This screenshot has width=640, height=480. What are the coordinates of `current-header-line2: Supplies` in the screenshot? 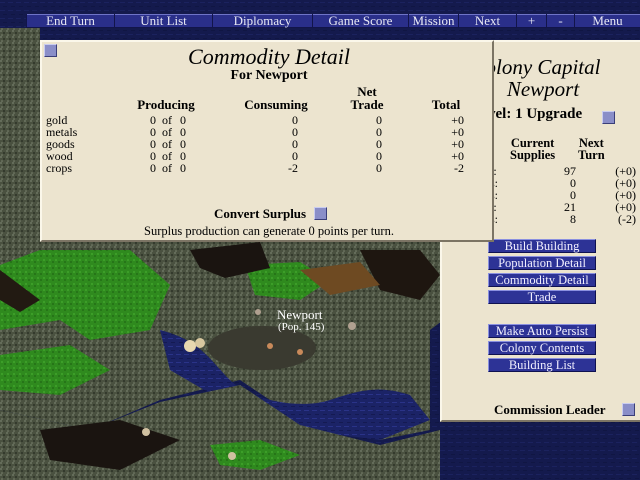 It's located at (533, 155).